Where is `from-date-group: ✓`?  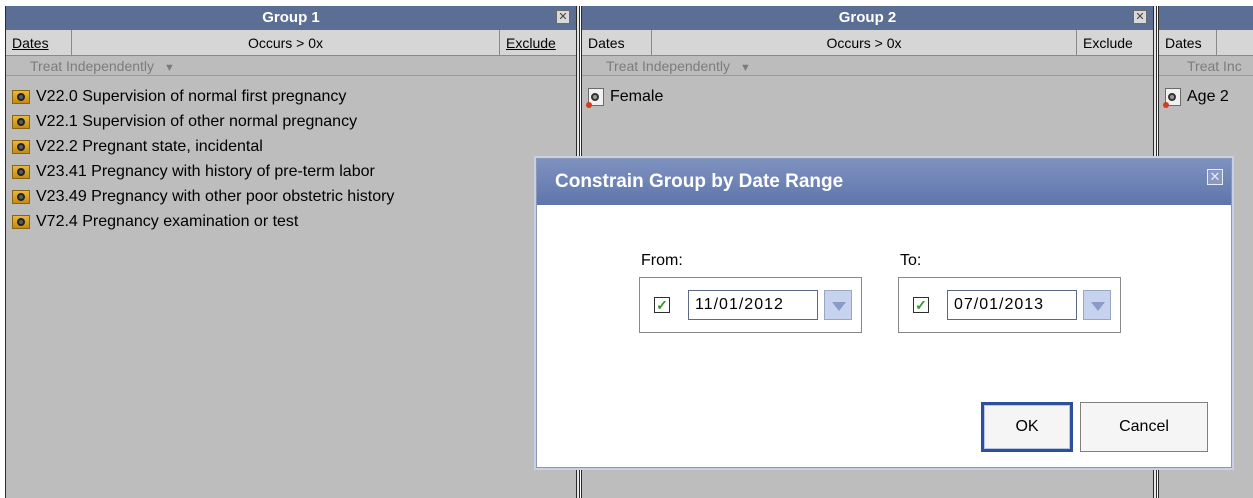 from-date-group: ✓ is located at coordinates (750, 305).